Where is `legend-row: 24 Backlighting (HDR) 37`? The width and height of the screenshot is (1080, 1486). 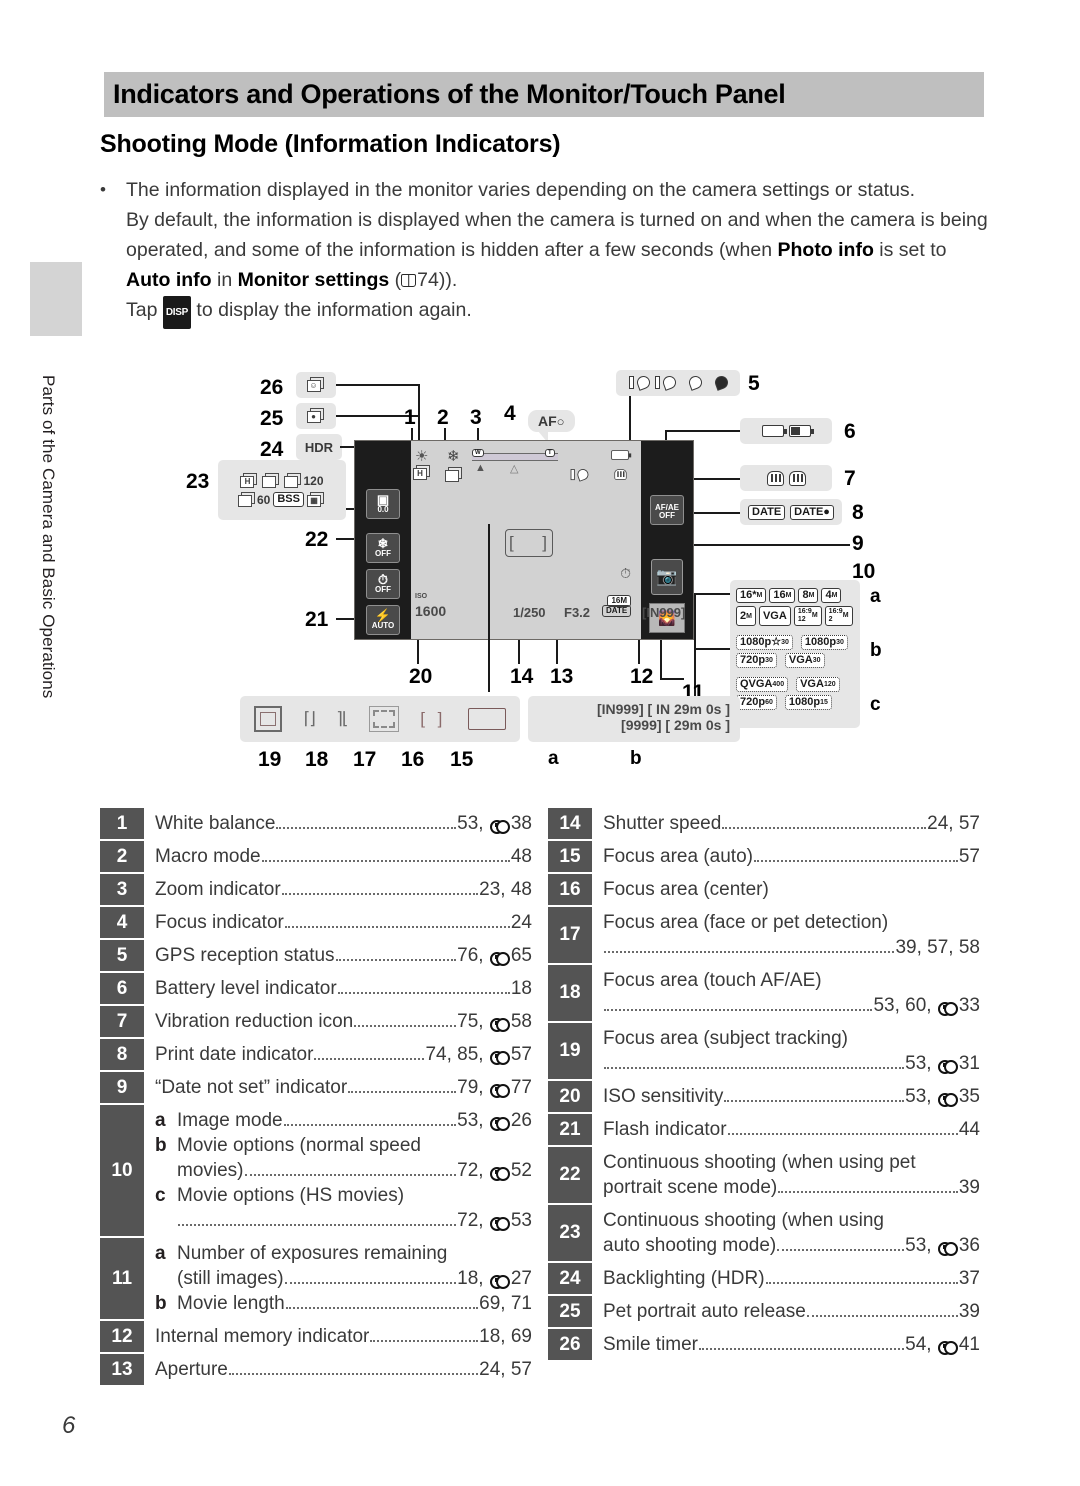 legend-row: 24 Backlighting (HDR) 37 is located at coordinates (764, 1278).